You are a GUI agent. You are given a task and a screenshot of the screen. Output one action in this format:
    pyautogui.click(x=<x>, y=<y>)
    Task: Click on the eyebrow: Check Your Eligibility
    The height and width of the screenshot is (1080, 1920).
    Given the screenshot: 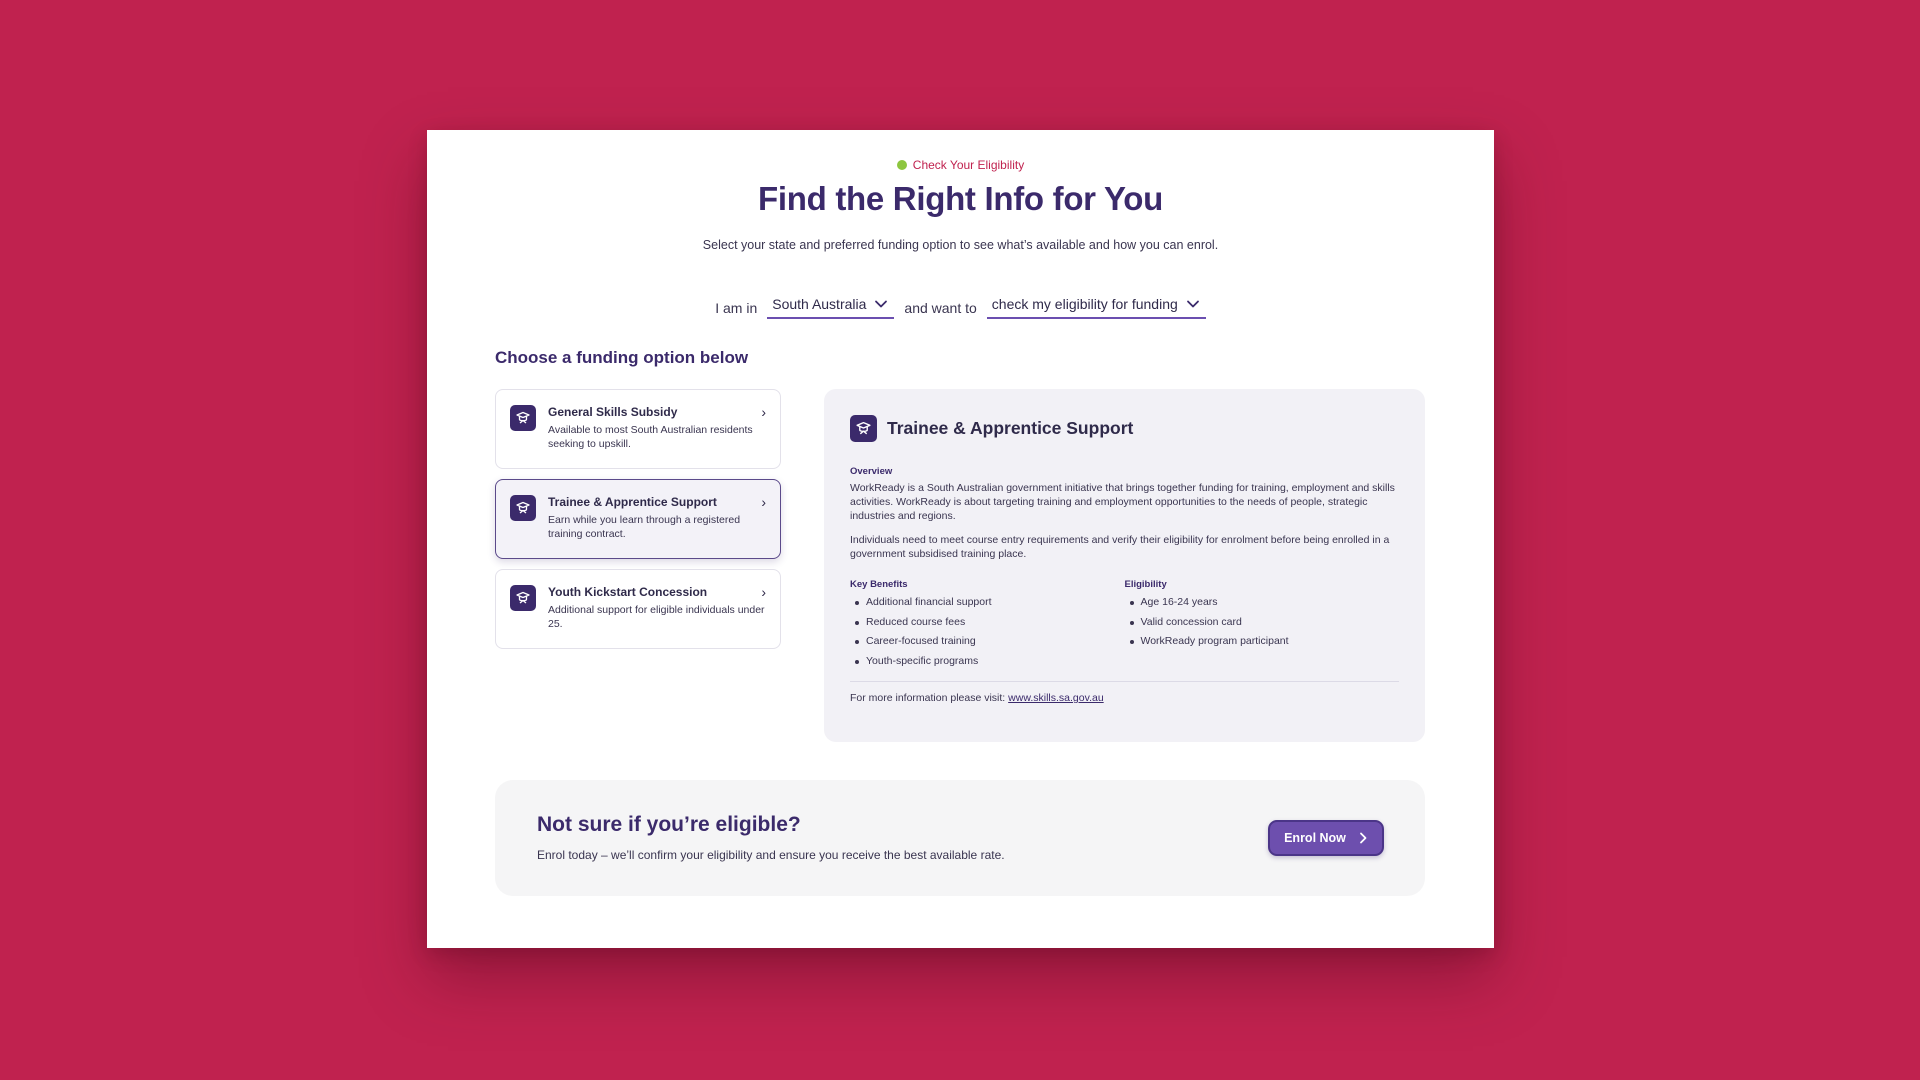 What is the action you would take?
    pyautogui.click(x=960, y=165)
    